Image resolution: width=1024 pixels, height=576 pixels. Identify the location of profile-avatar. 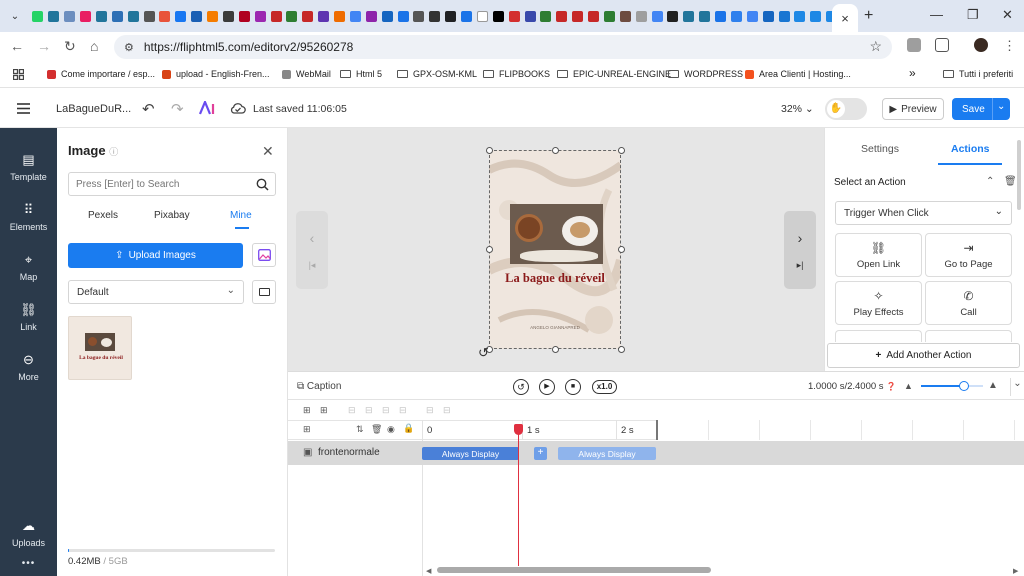
(981, 45).